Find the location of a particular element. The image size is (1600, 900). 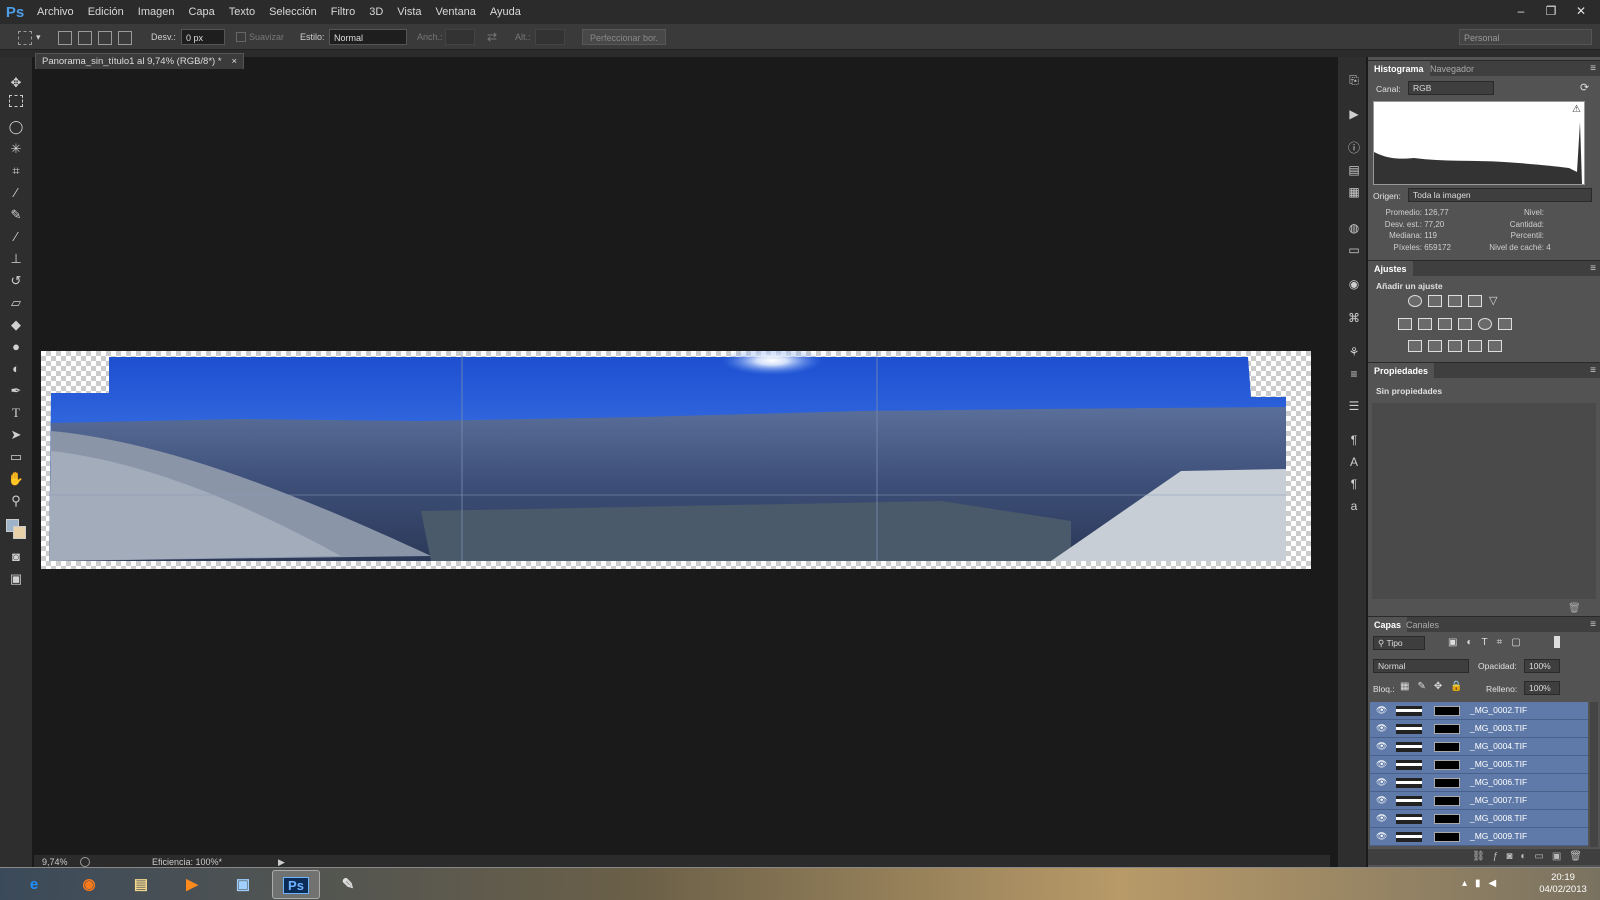

brightness-contrast-icon is located at coordinates (1415, 301).